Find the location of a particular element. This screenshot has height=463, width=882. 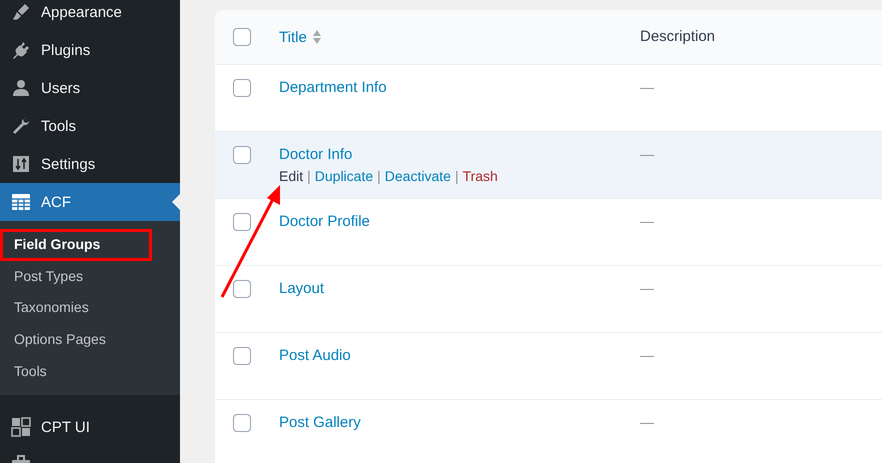

user-icon is located at coordinates (21, 88).